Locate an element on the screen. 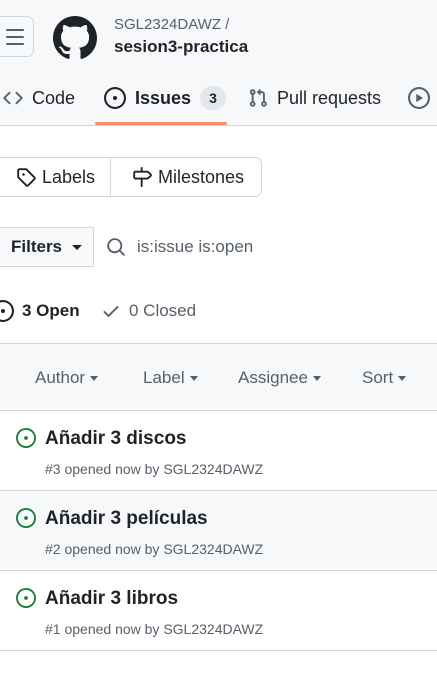  sort-dropdown: Sort is located at coordinates (384, 378).